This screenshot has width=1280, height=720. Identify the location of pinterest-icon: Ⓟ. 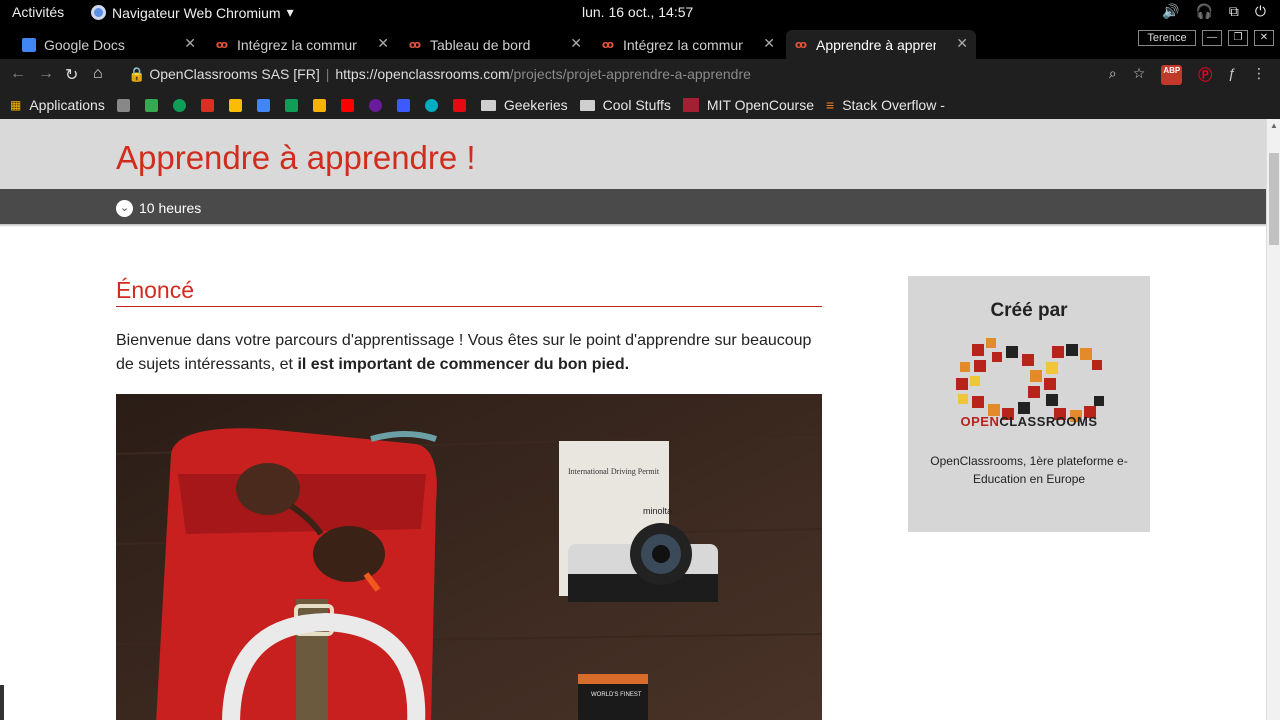
(1205, 75).